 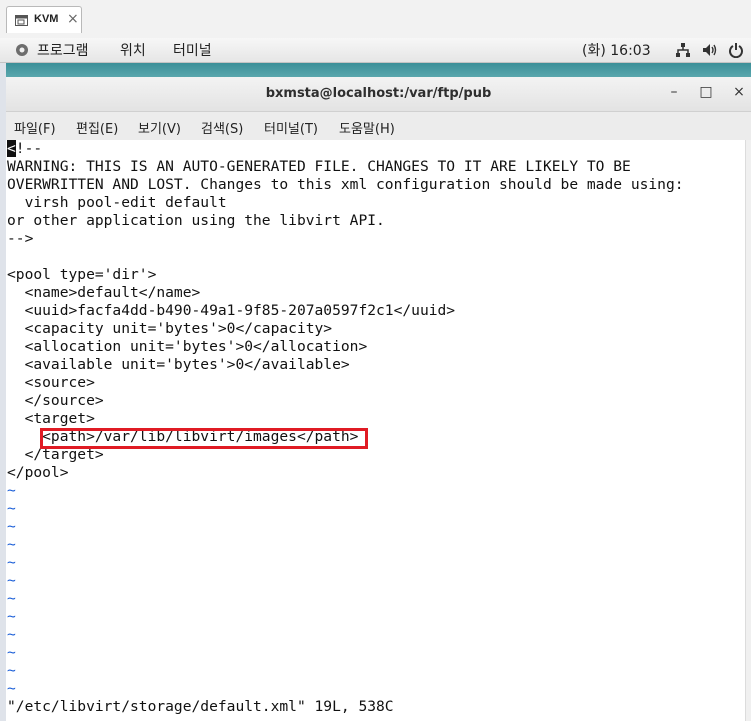 I want to click on editor-line-text: !--, so click(x=29, y=148).